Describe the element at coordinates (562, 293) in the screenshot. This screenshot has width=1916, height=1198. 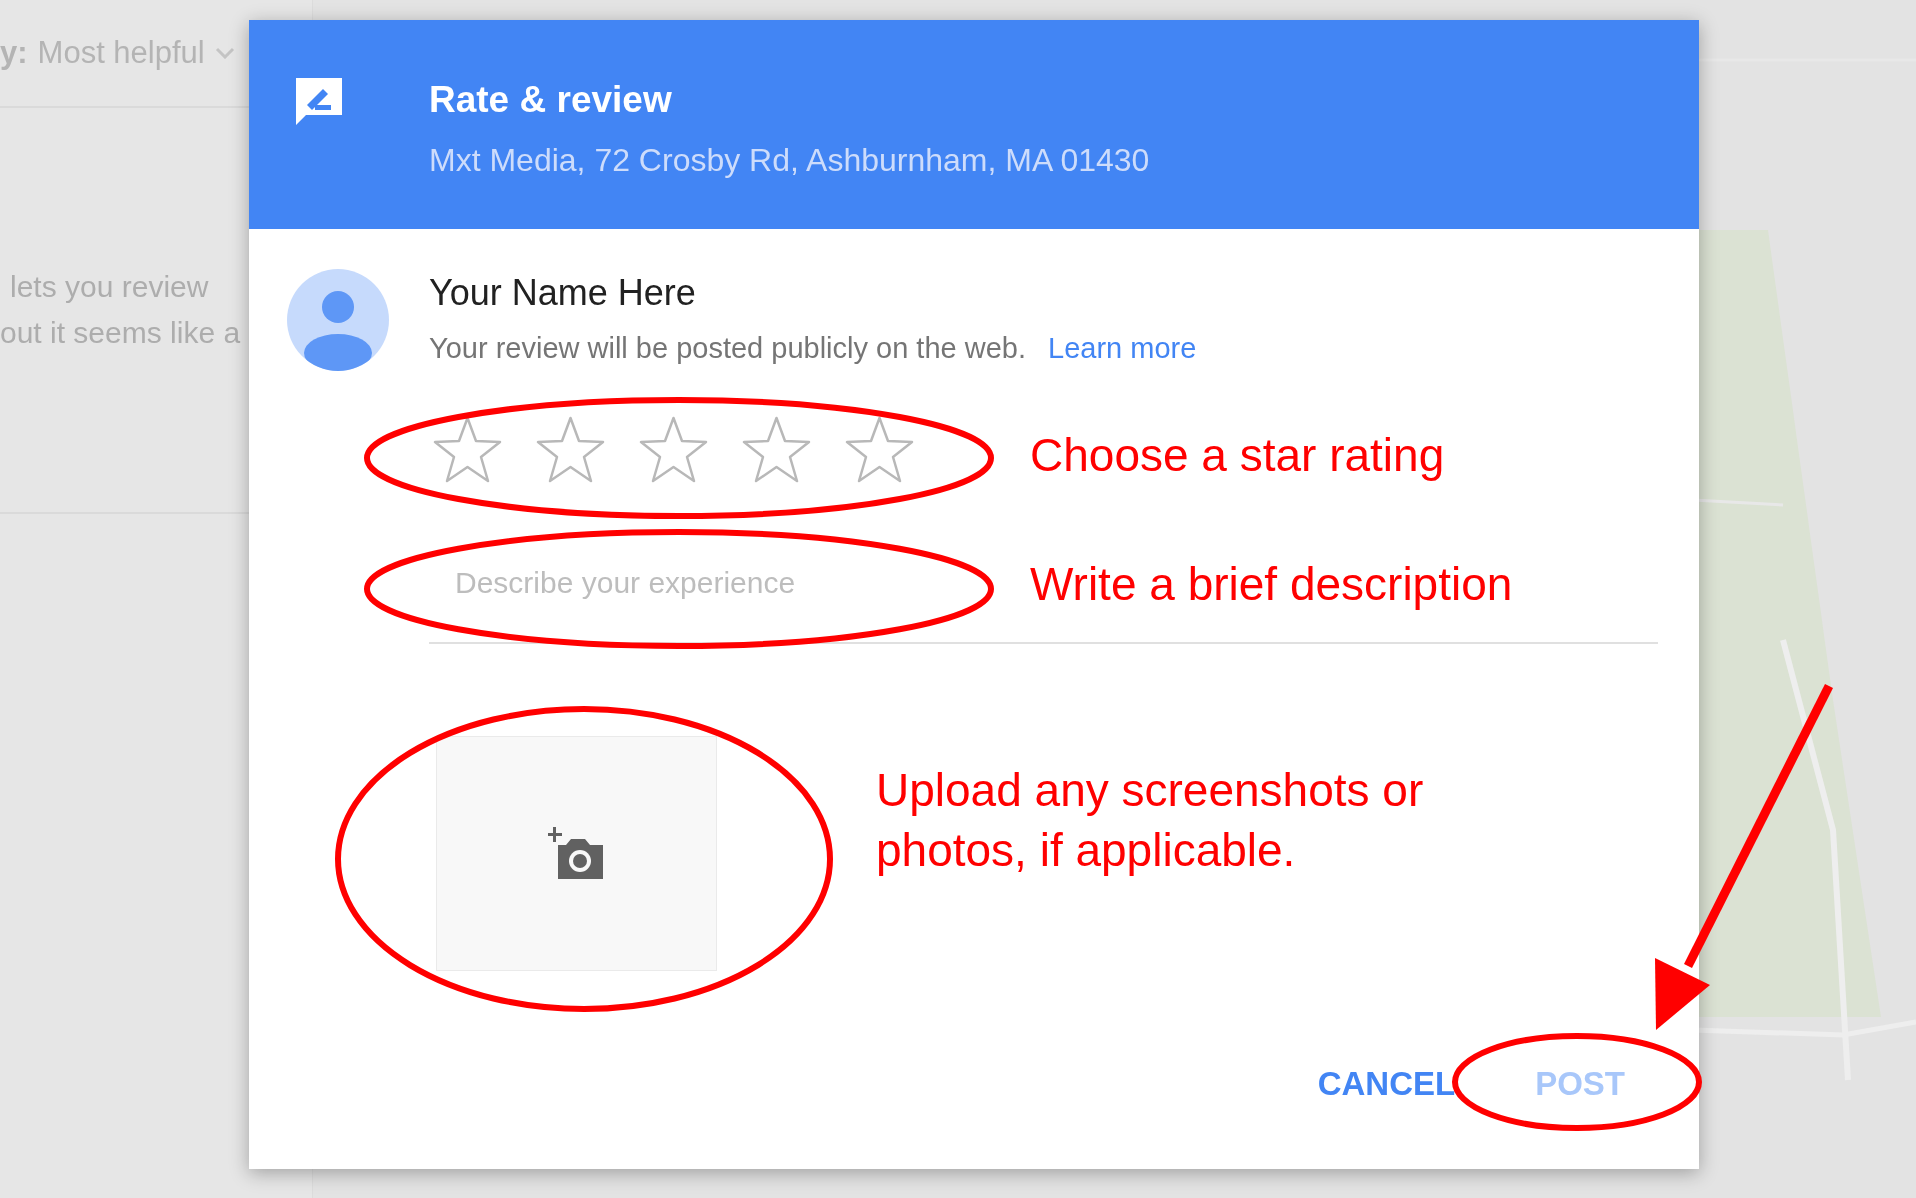
I see `user-name: Your Name Here` at that location.